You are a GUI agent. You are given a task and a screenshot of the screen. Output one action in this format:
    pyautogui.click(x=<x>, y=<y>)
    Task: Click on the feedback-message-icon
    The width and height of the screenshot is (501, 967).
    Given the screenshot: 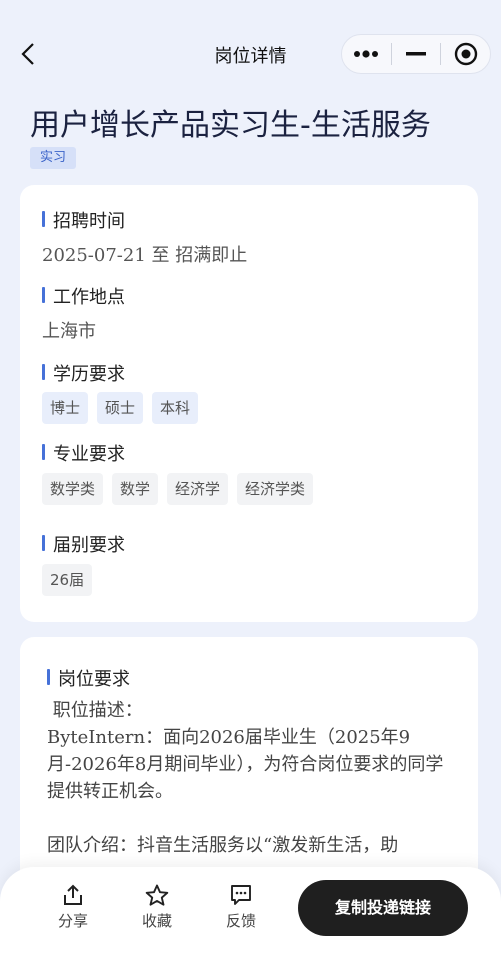 What is the action you would take?
    pyautogui.click(x=241, y=895)
    